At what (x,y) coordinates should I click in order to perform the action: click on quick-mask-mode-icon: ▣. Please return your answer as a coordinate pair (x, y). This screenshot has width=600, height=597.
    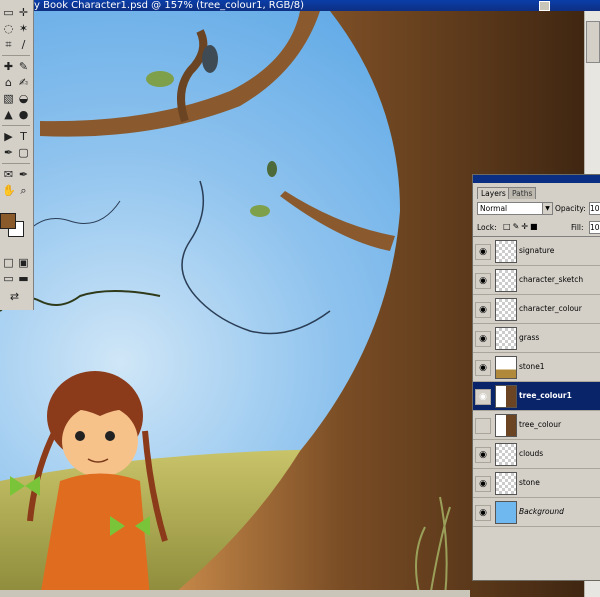
    Looking at the image, I should click on (23, 262).